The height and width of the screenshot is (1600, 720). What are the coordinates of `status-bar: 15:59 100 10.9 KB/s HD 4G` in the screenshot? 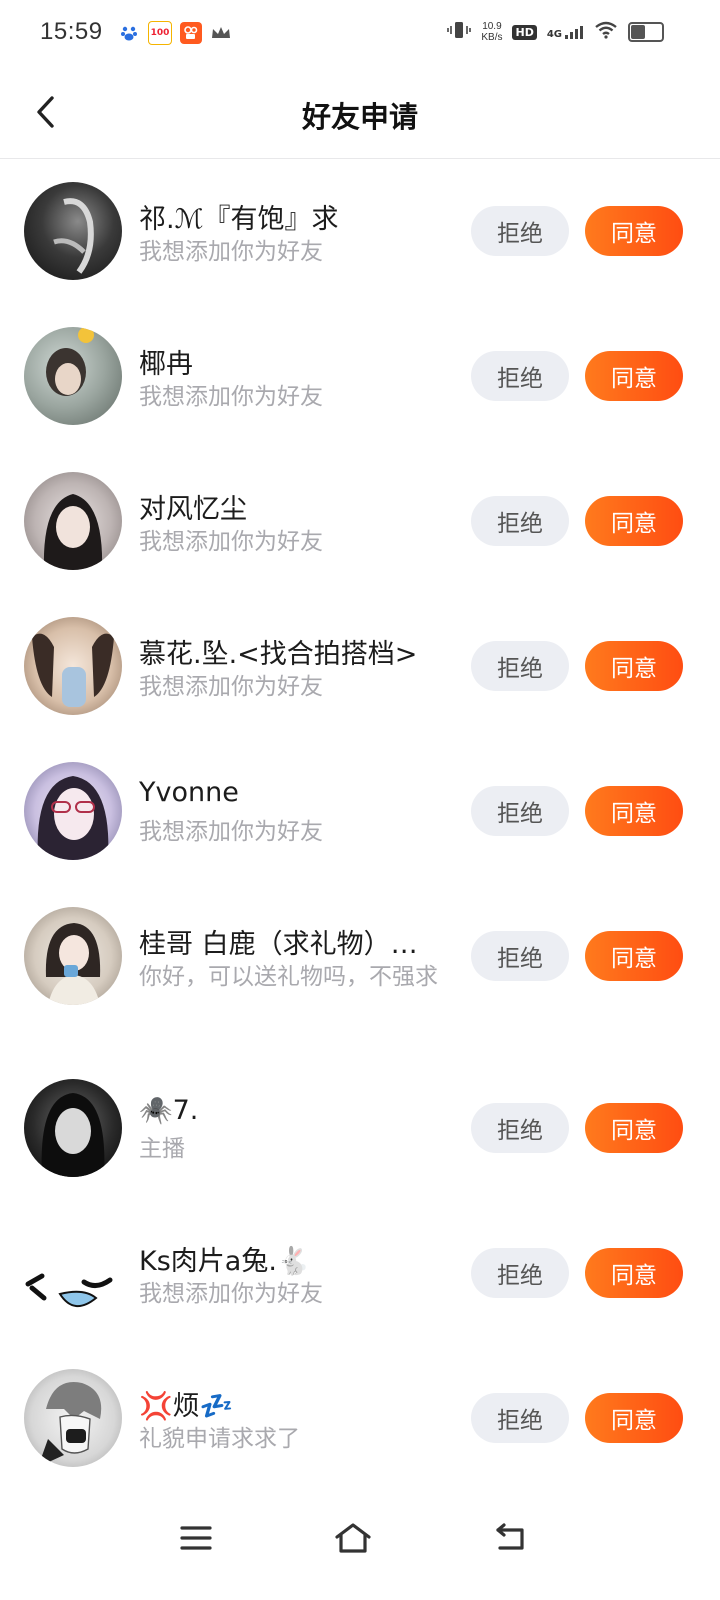 It's located at (360, 33).